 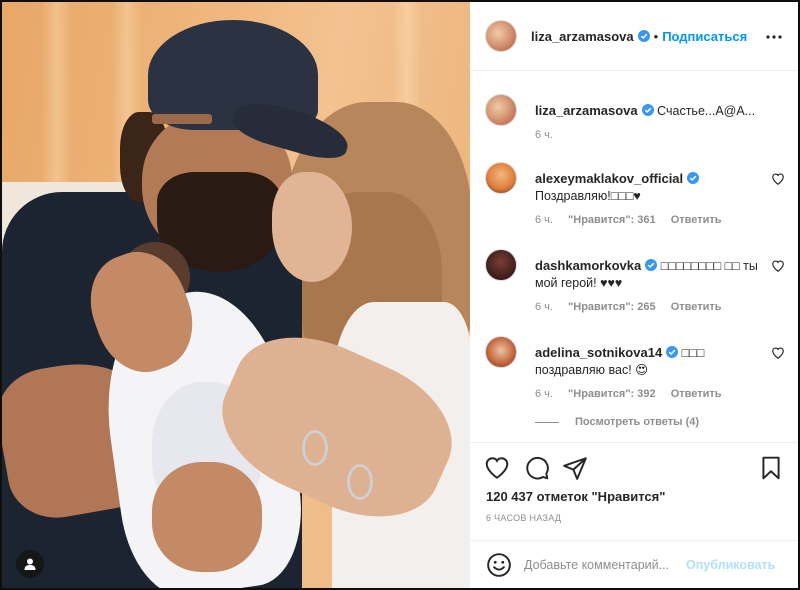 I want to click on comment-likes: "Нравится": 392, so click(x=612, y=394).